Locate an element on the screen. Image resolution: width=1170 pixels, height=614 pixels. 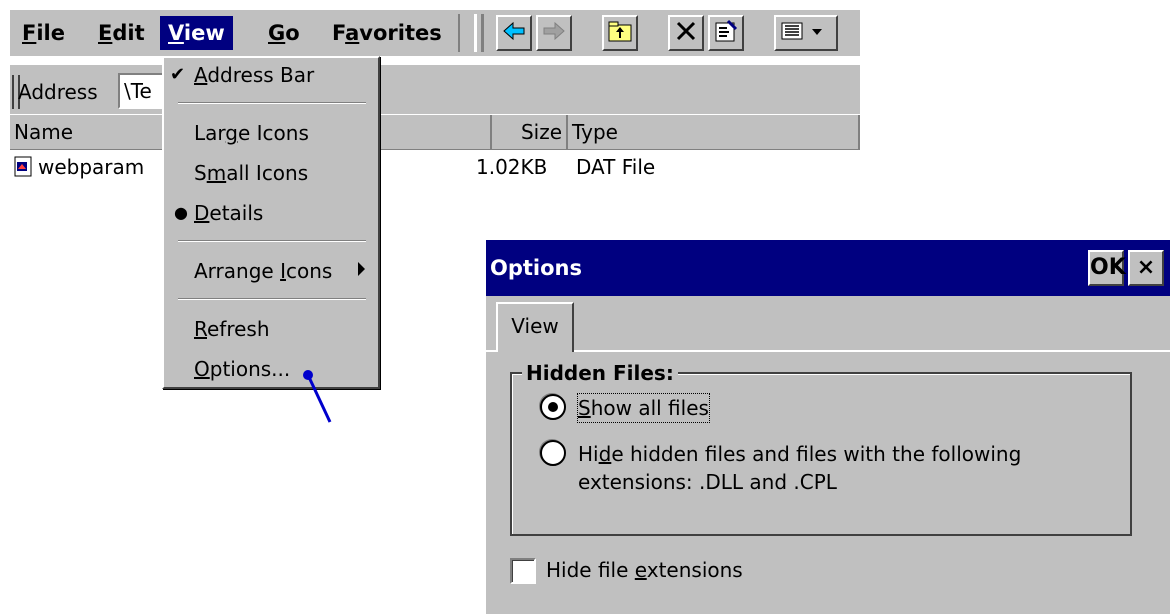
table-row: webparam 1.02KB DAT File is located at coordinates (435, 168).